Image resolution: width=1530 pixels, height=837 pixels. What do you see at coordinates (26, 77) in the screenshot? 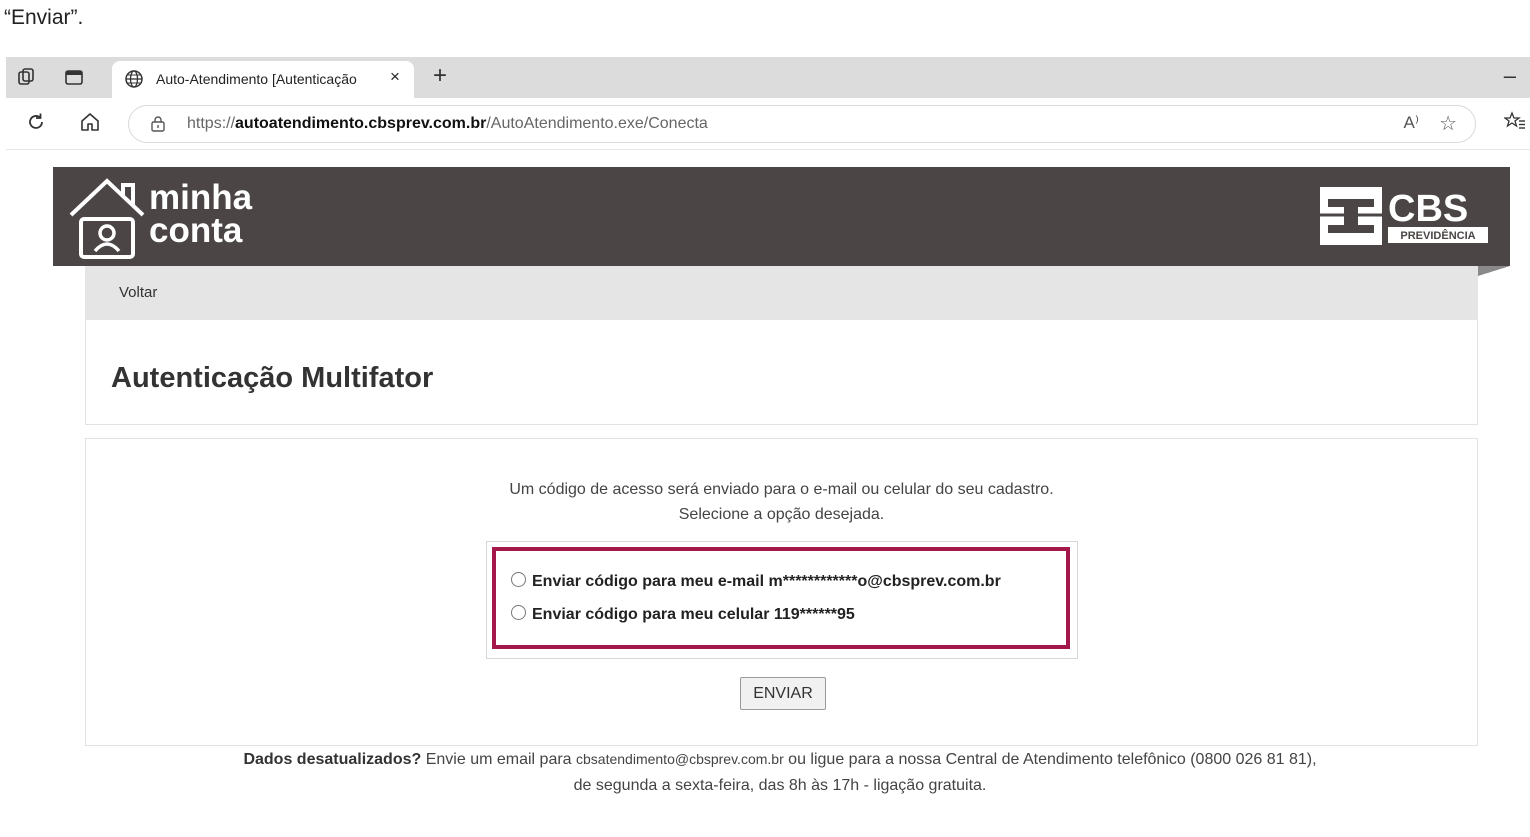
I see `workspaces-icon` at bounding box center [26, 77].